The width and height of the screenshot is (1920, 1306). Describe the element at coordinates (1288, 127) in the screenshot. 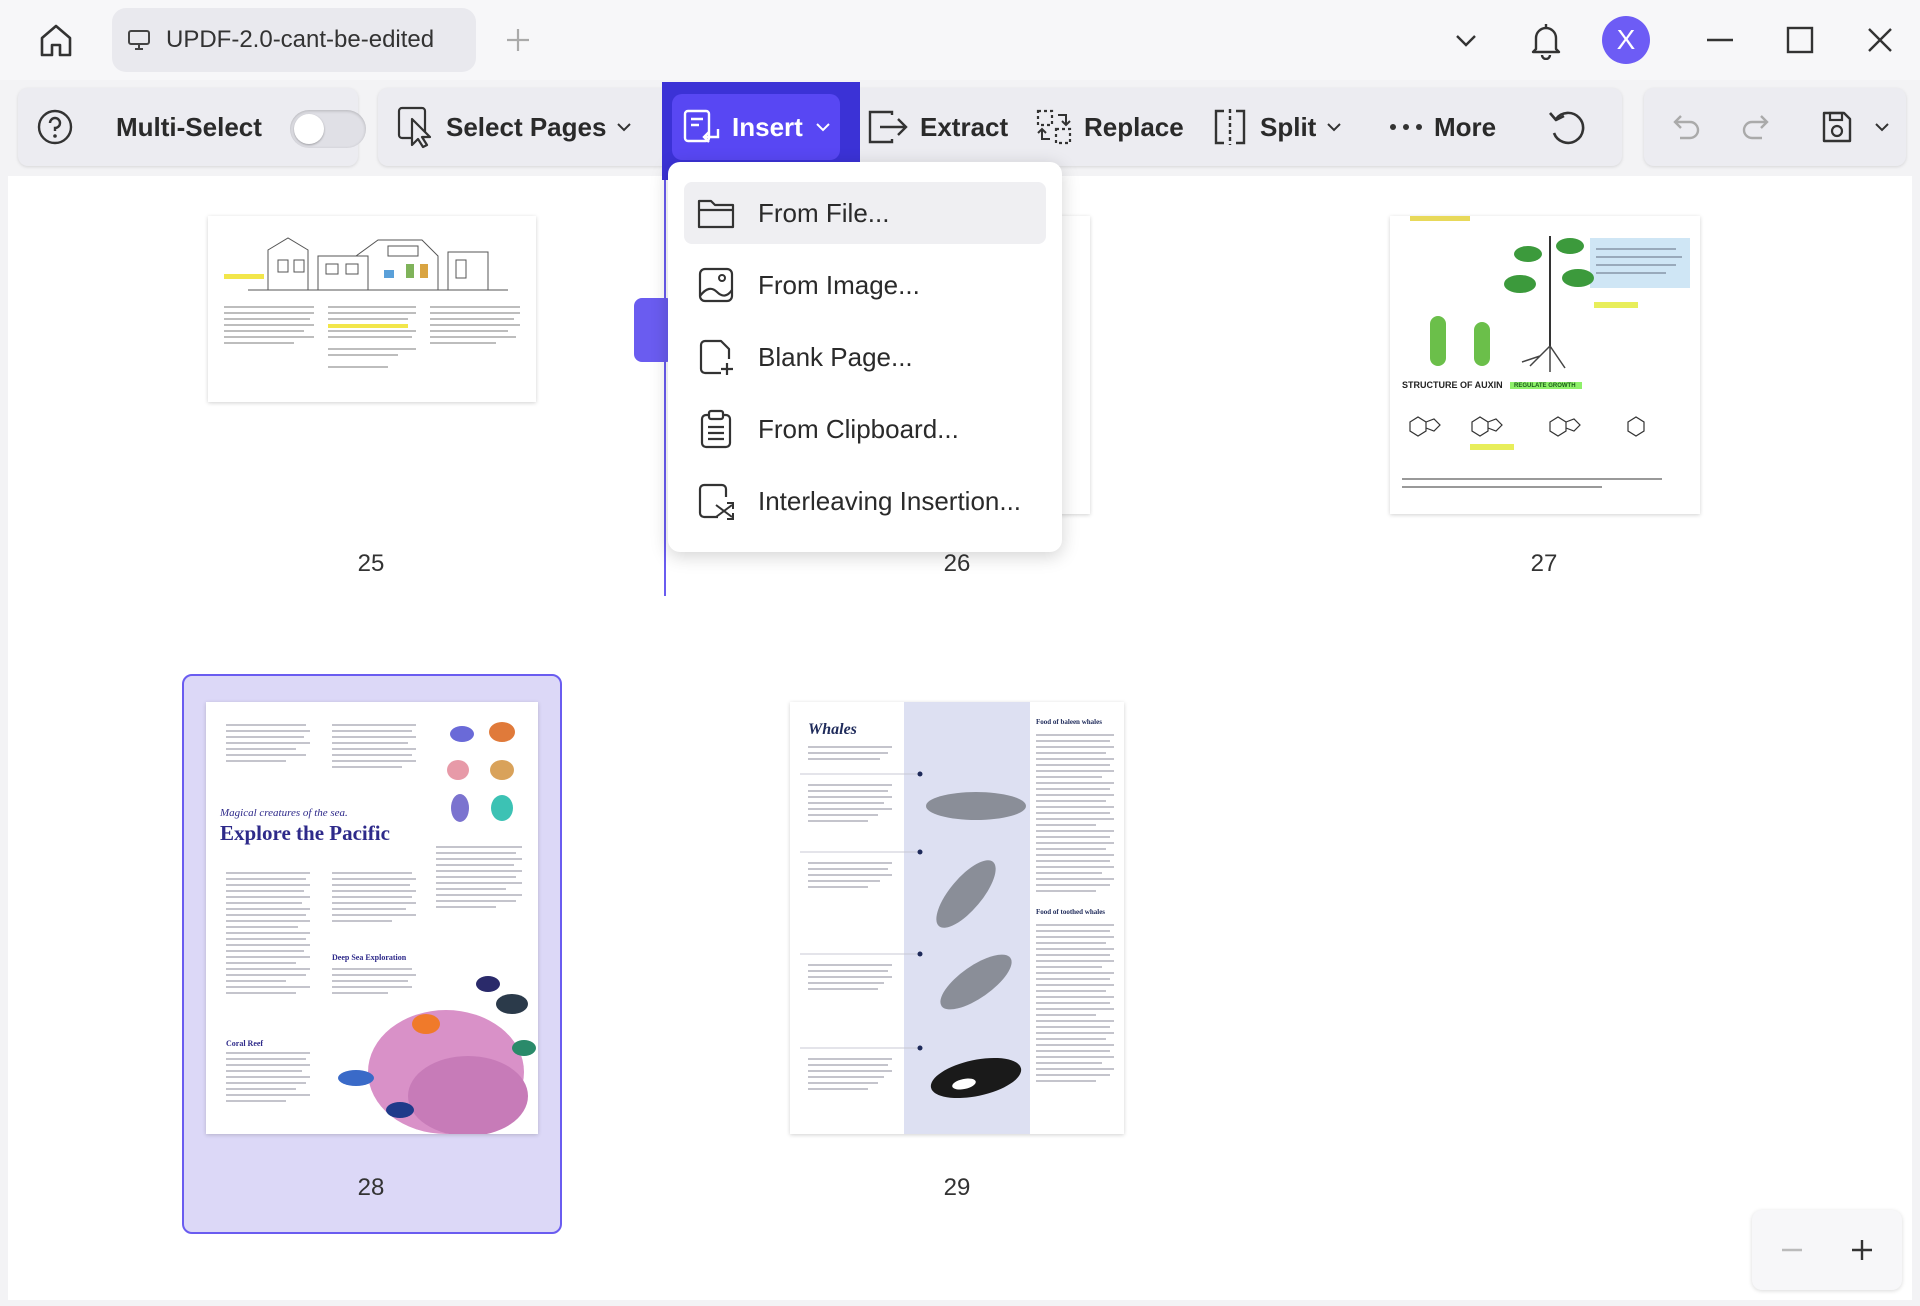

I see `split-label: Split` at that location.